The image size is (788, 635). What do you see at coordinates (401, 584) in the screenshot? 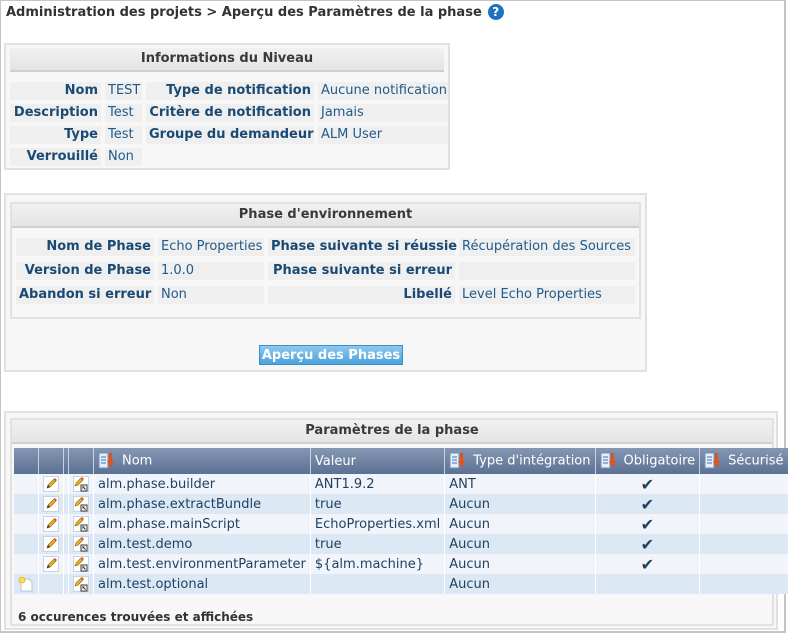
I see `table-row: alm.test.optional Aucun` at bounding box center [401, 584].